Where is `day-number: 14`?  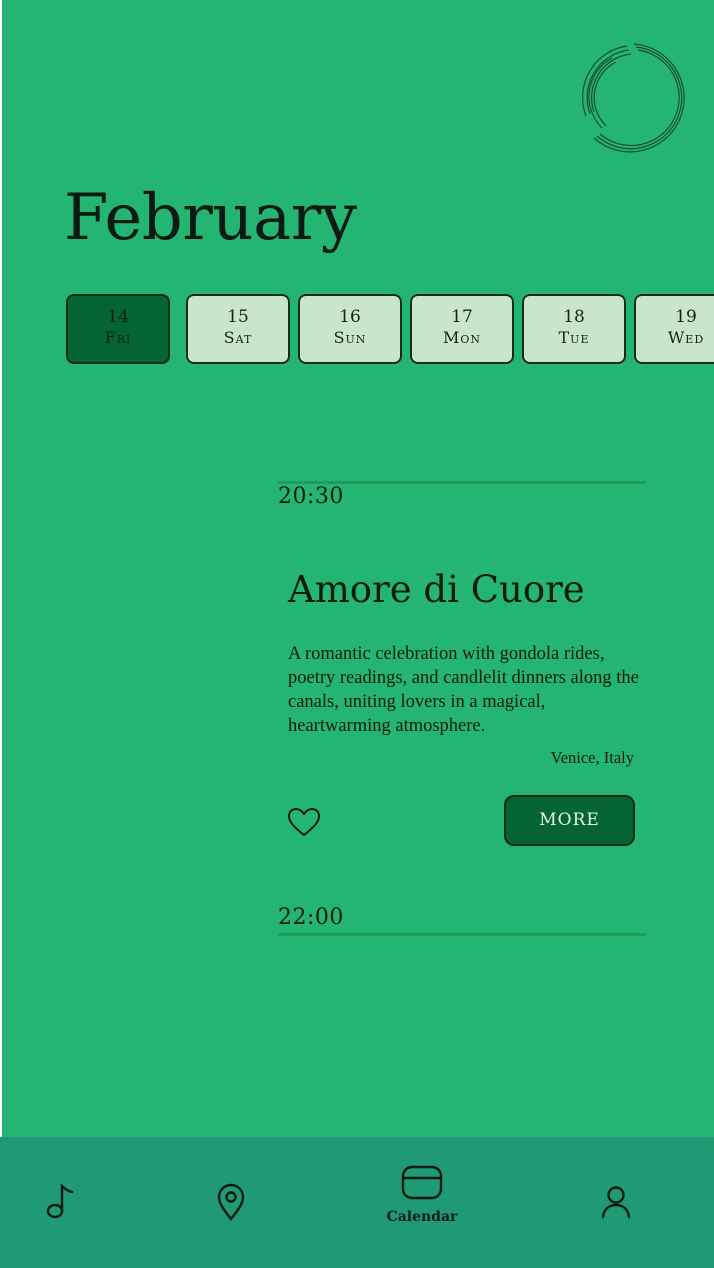 day-number: 14 is located at coordinates (118, 317).